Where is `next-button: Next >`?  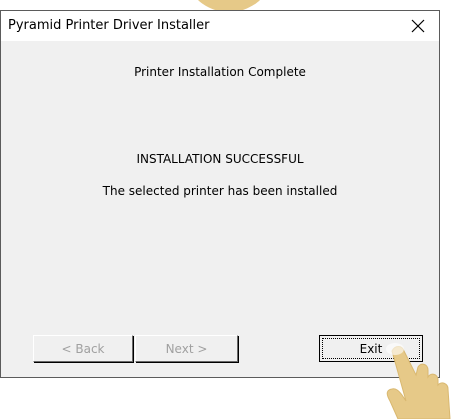 next-button: Next > is located at coordinates (186, 348).